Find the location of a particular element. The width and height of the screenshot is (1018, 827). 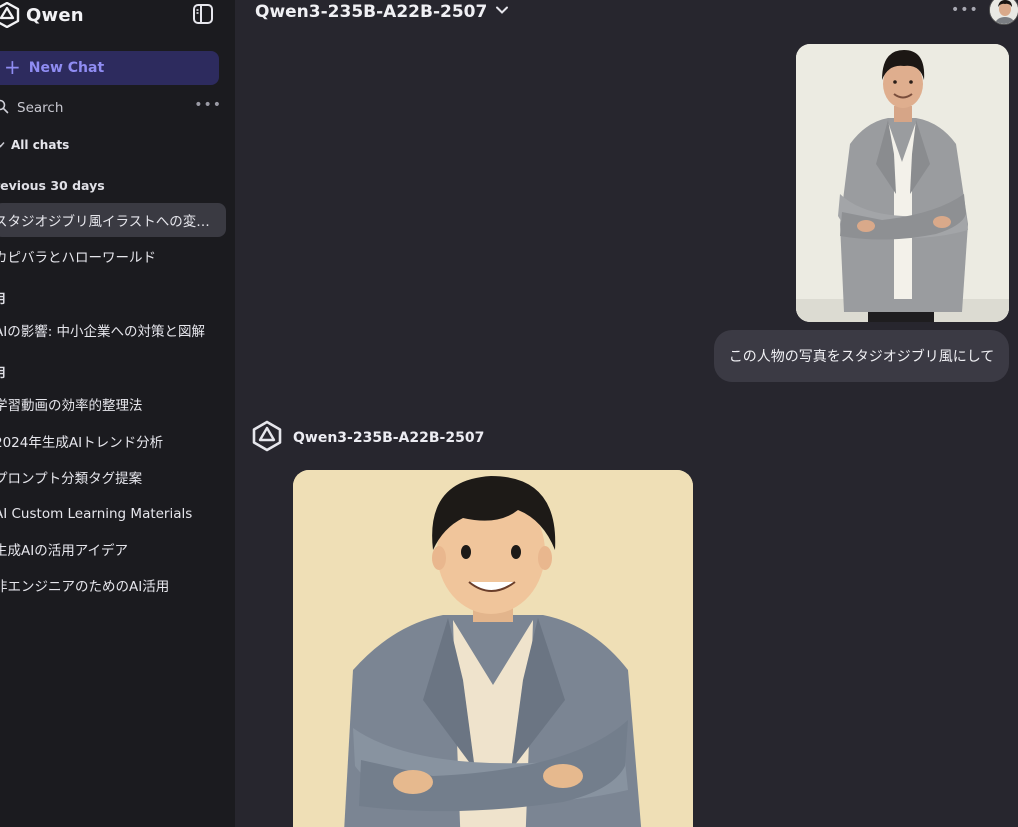

brand: Qwen is located at coordinates (42, 15).